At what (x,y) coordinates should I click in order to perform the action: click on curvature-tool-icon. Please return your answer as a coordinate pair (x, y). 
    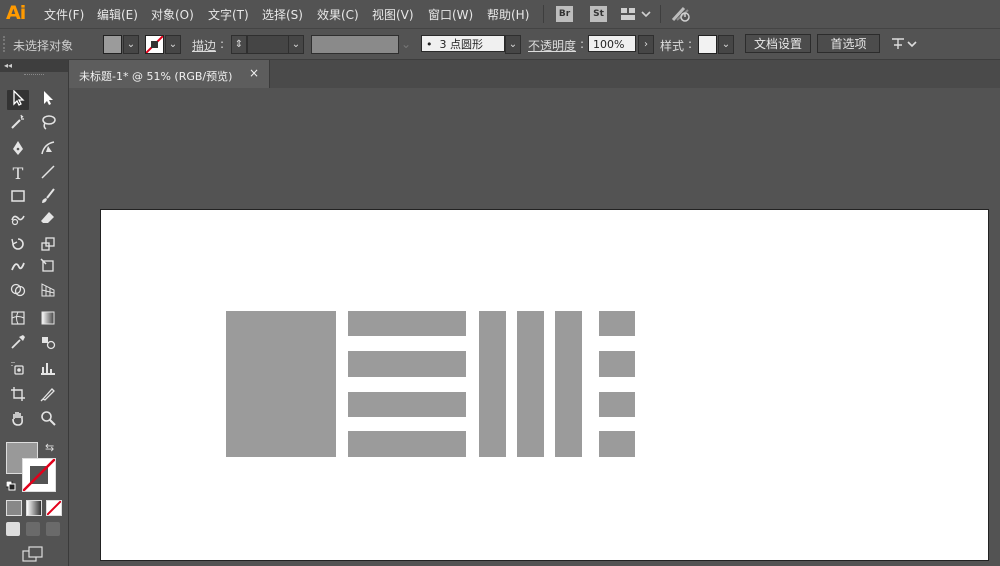
    Looking at the image, I should click on (48, 150).